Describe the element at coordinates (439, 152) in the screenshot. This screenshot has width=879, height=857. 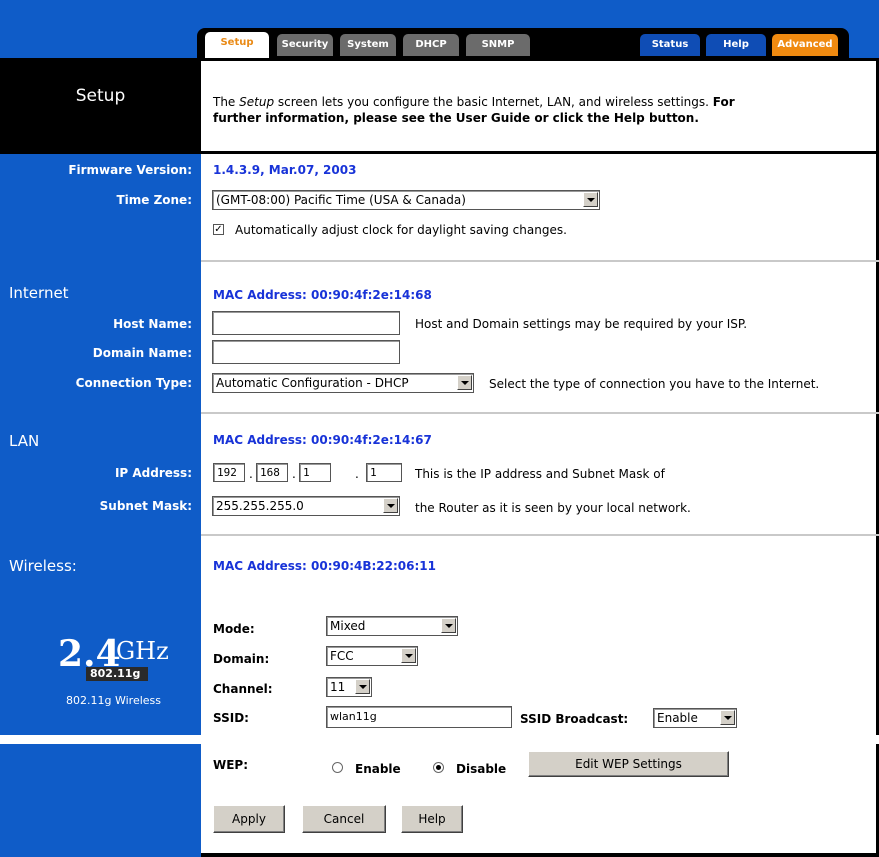
I see `intro-bottom-line` at that location.